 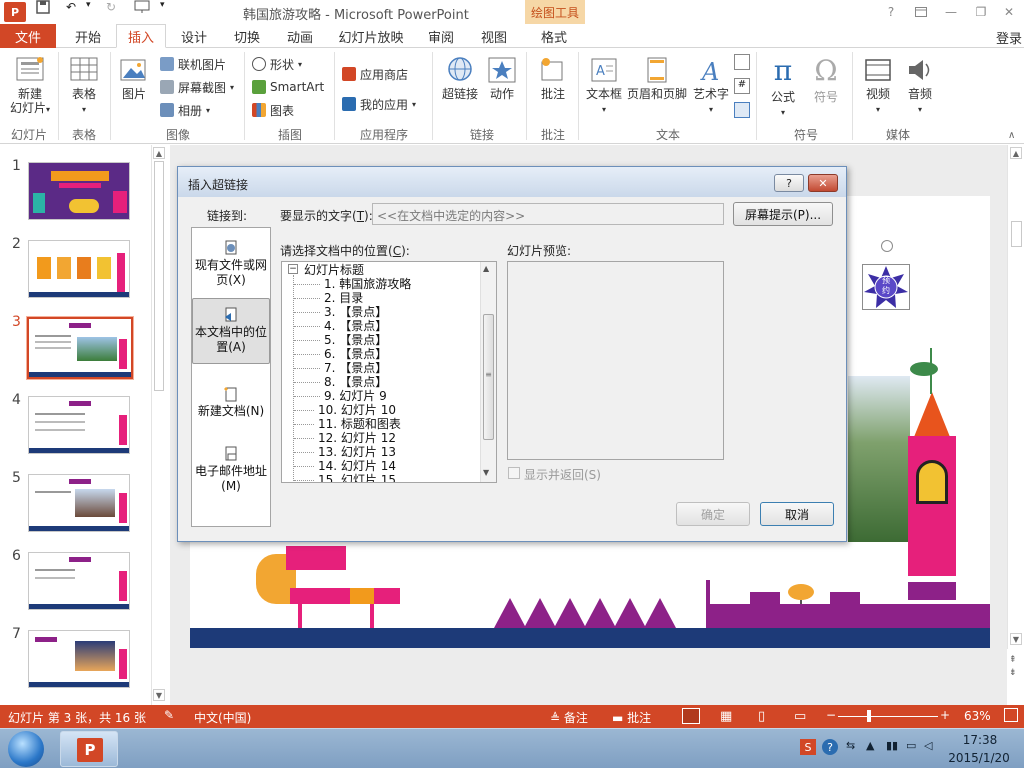 I want to click on zoom-slider-thumb, so click(x=869, y=716).